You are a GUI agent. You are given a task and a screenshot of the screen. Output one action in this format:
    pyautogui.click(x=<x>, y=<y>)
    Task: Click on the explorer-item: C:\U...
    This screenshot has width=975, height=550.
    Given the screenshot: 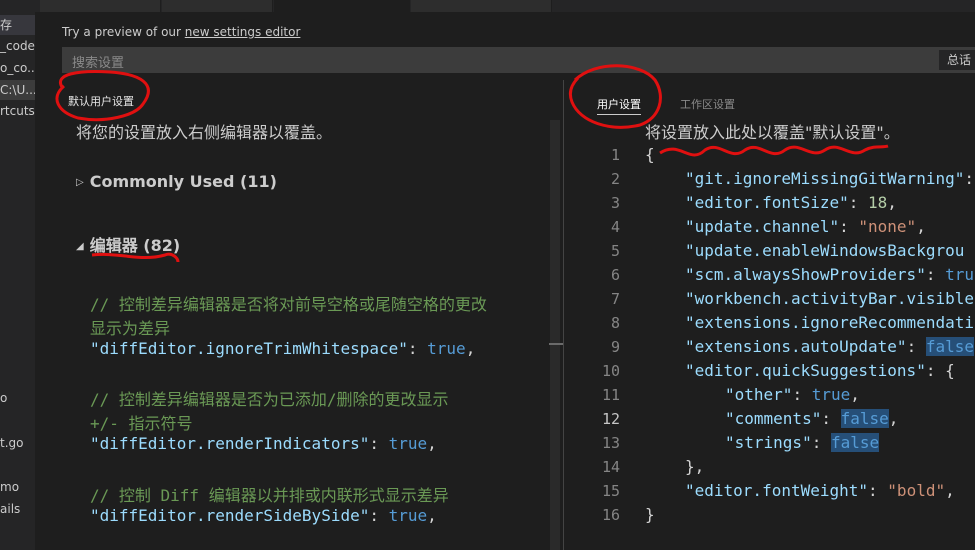 What is the action you would take?
    pyautogui.click(x=17, y=90)
    